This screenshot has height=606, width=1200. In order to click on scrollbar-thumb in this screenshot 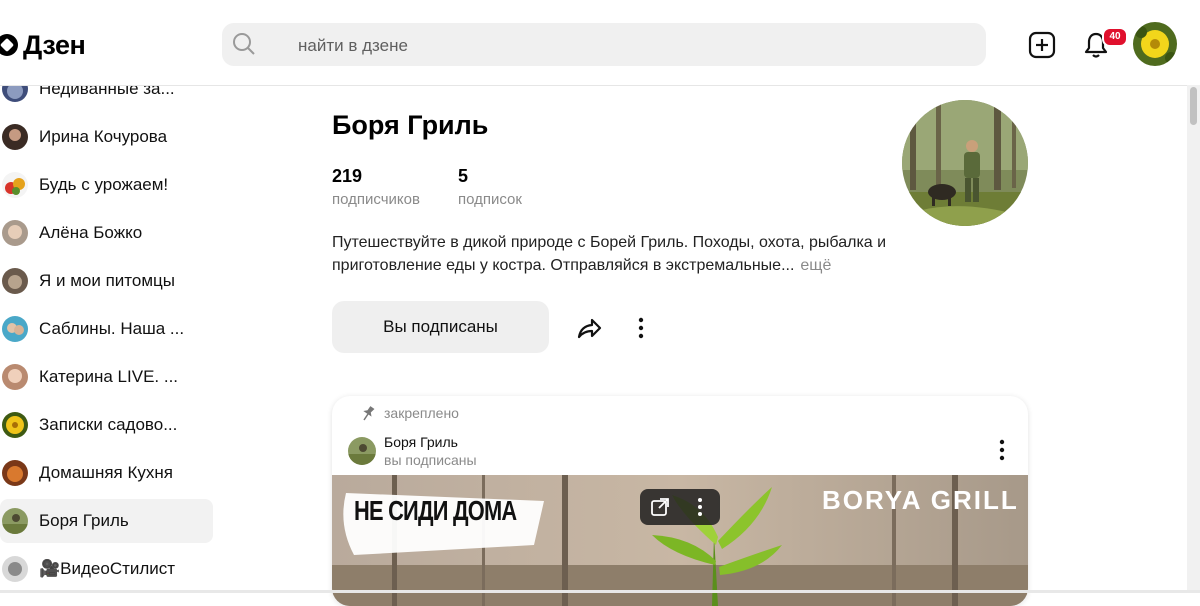, I will do `click(1193, 106)`.